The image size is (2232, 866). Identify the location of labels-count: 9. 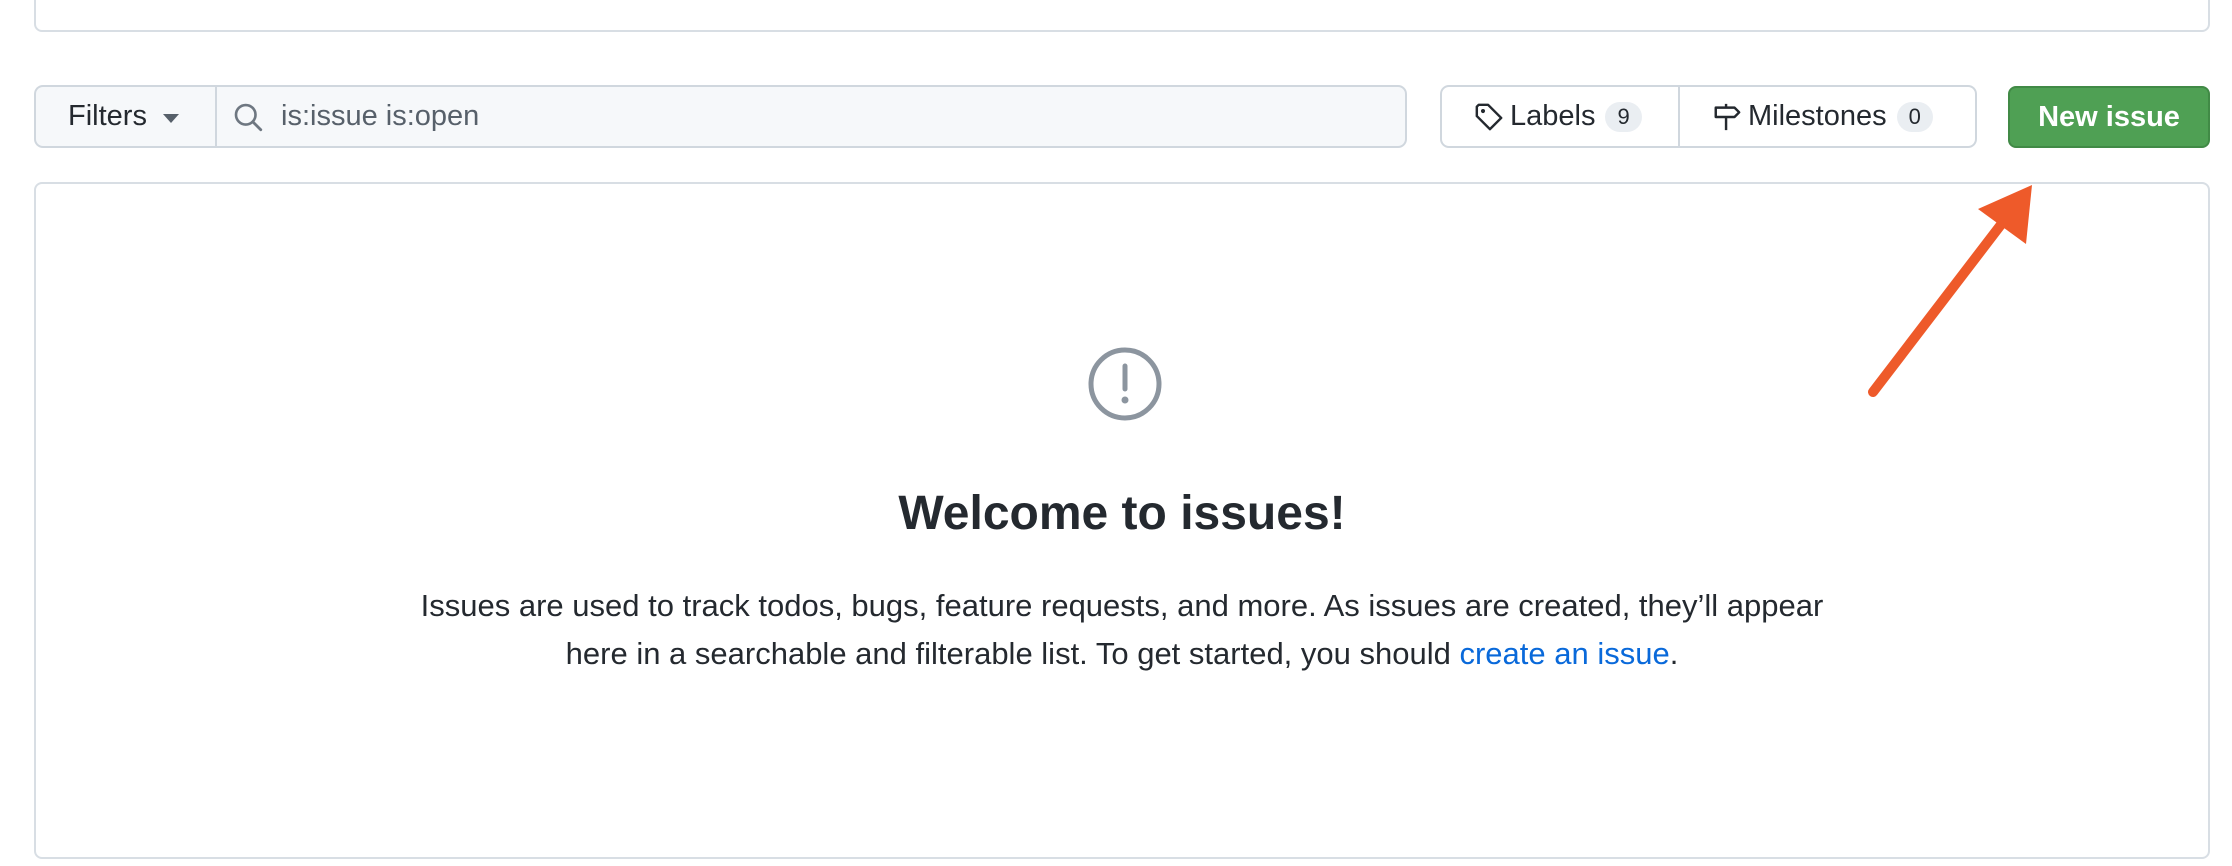
(1623, 116).